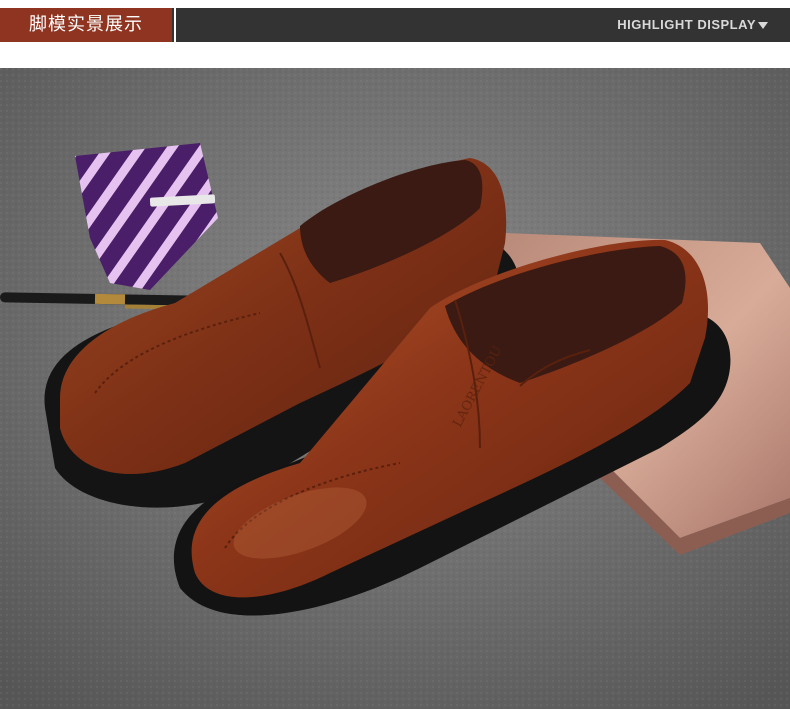 This screenshot has height=709, width=790. Describe the element at coordinates (175, 25) in the screenshot. I see `header-divider` at that location.